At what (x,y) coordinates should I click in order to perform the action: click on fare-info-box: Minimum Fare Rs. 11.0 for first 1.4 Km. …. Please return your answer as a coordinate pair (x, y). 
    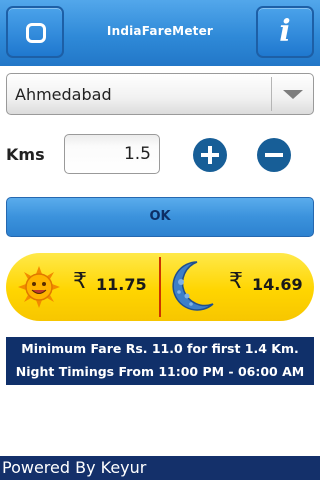
    Looking at the image, I should click on (160, 361).